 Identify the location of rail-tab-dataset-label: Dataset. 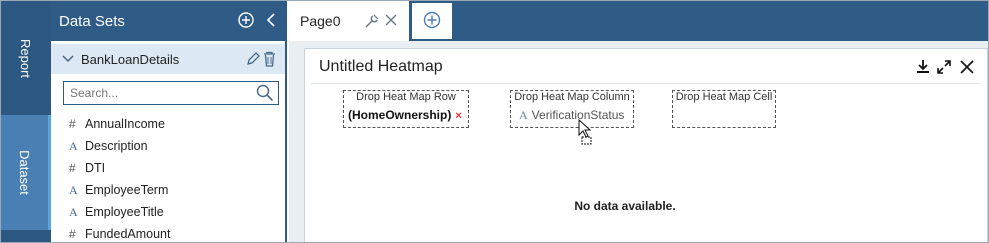
(24, 172).